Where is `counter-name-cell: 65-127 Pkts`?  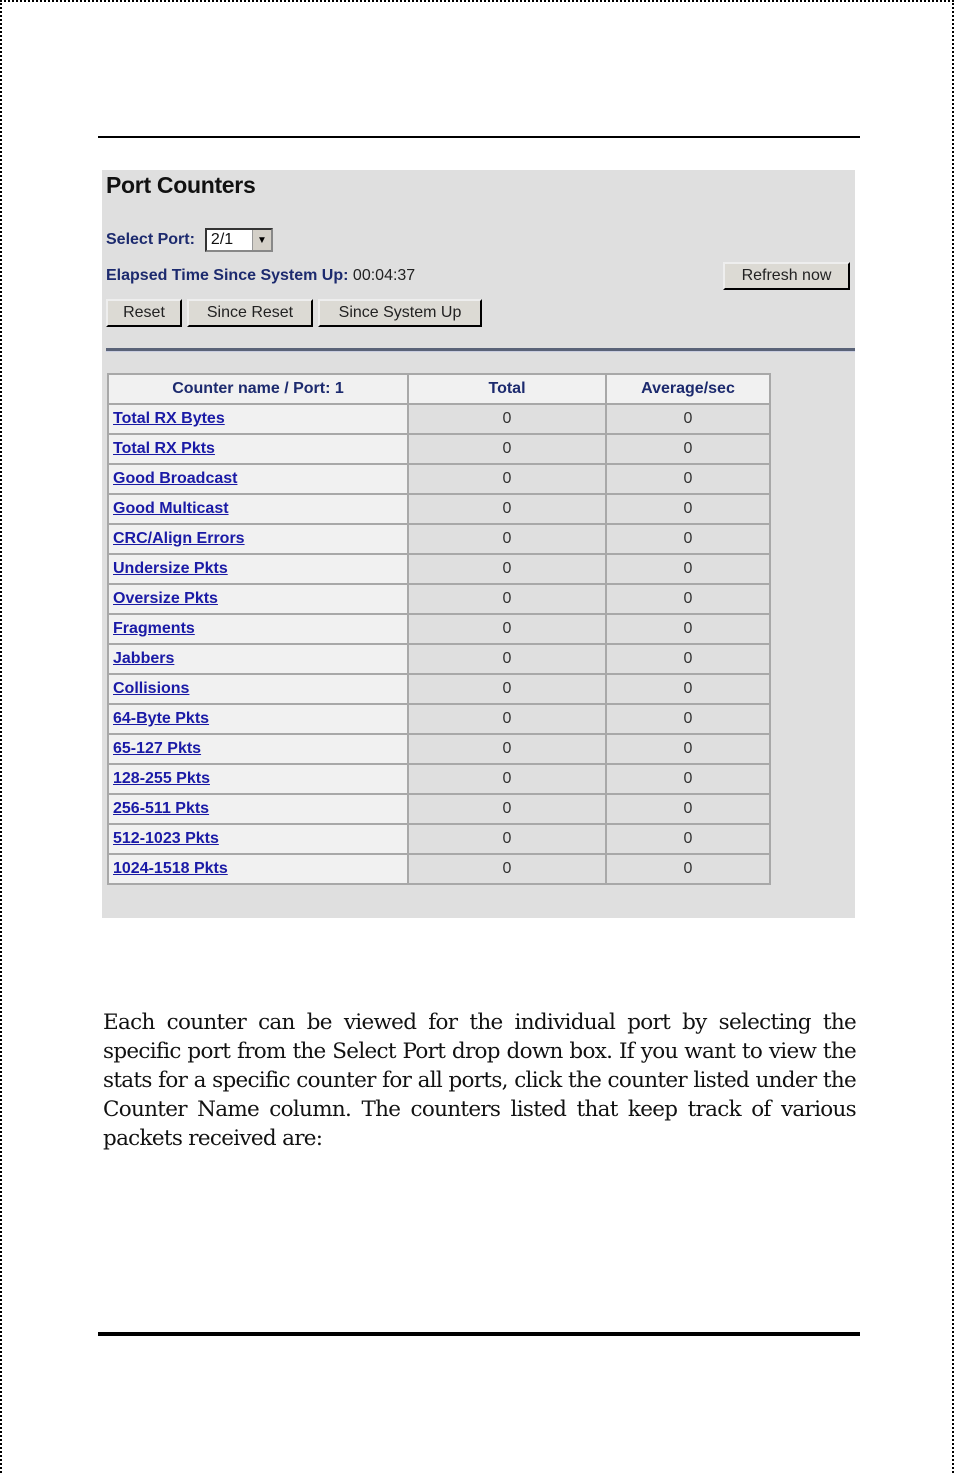 counter-name-cell: 65-127 Pkts is located at coordinates (258, 749).